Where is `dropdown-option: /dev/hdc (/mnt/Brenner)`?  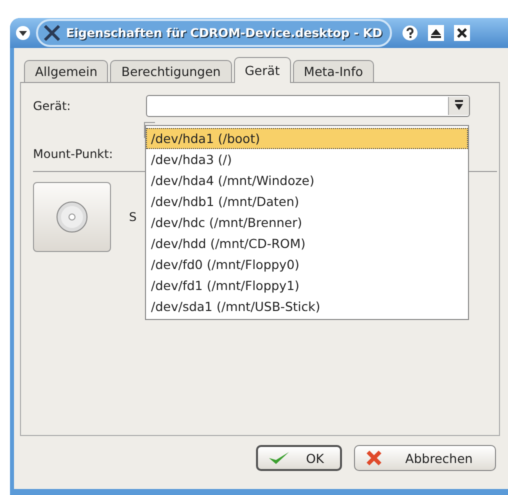 dropdown-option: /dev/hdc (/mnt/Brenner) is located at coordinates (307, 222).